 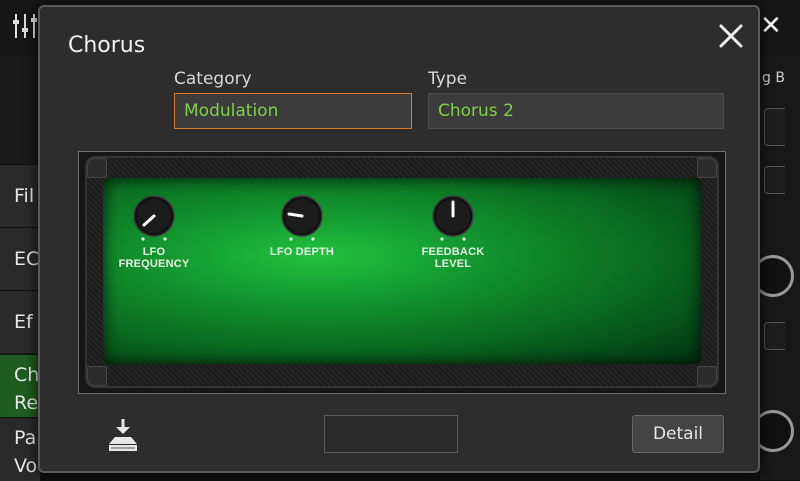 I want to click on lfo-depth-knob: LFO DEPTH, so click(x=302, y=234).